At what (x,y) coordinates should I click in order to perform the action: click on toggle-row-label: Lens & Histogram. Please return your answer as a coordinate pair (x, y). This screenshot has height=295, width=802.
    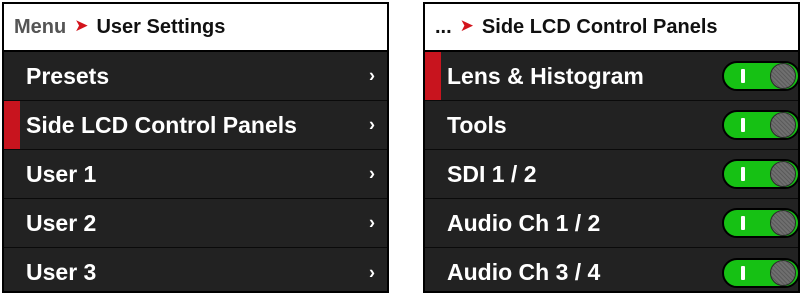
    Looking at the image, I should click on (545, 75).